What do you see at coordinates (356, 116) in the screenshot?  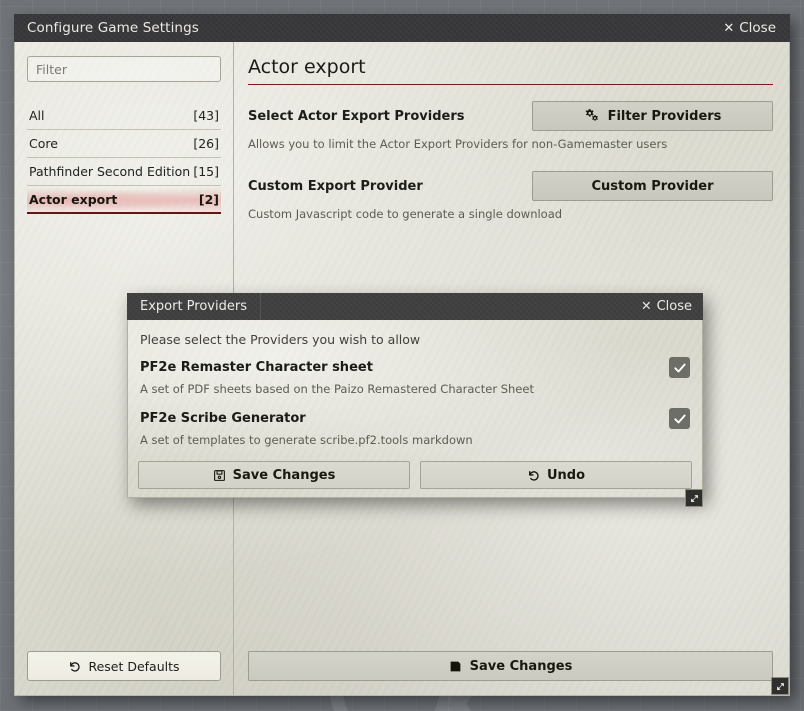 I see `setting-label: Select Actor Export Providers` at bounding box center [356, 116].